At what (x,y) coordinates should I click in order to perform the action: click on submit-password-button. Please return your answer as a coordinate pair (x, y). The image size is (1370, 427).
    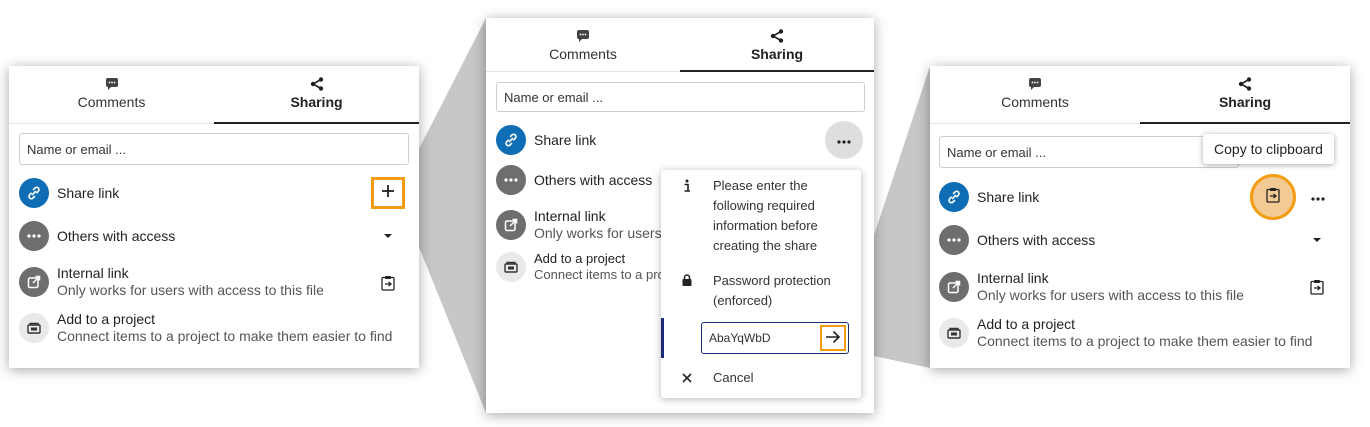
    Looking at the image, I should click on (833, 338).